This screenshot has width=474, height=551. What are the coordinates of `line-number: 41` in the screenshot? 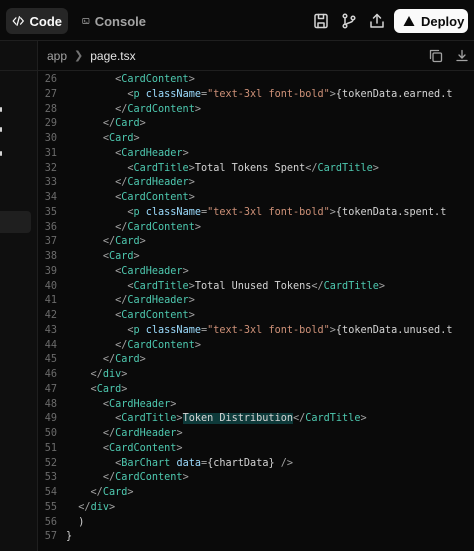 It's located at (50, 301).